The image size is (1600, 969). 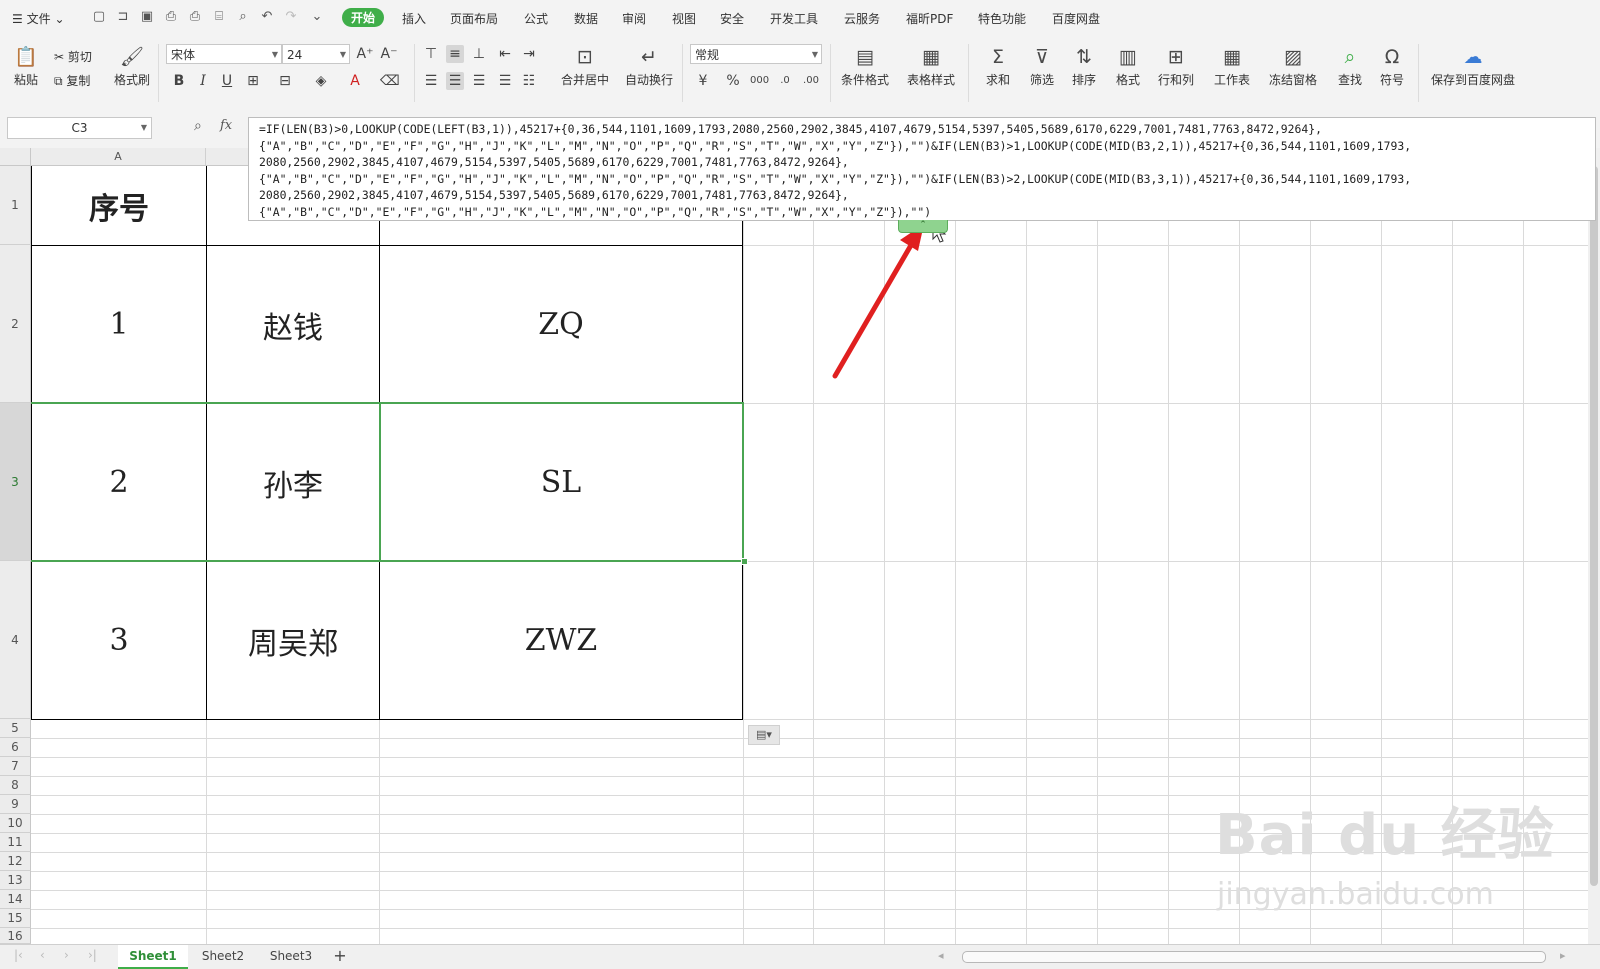 What do you see at coordinates (15, 482) in the screenshot?
I see `row-header-3: 3` at bounding box center [15, 482].